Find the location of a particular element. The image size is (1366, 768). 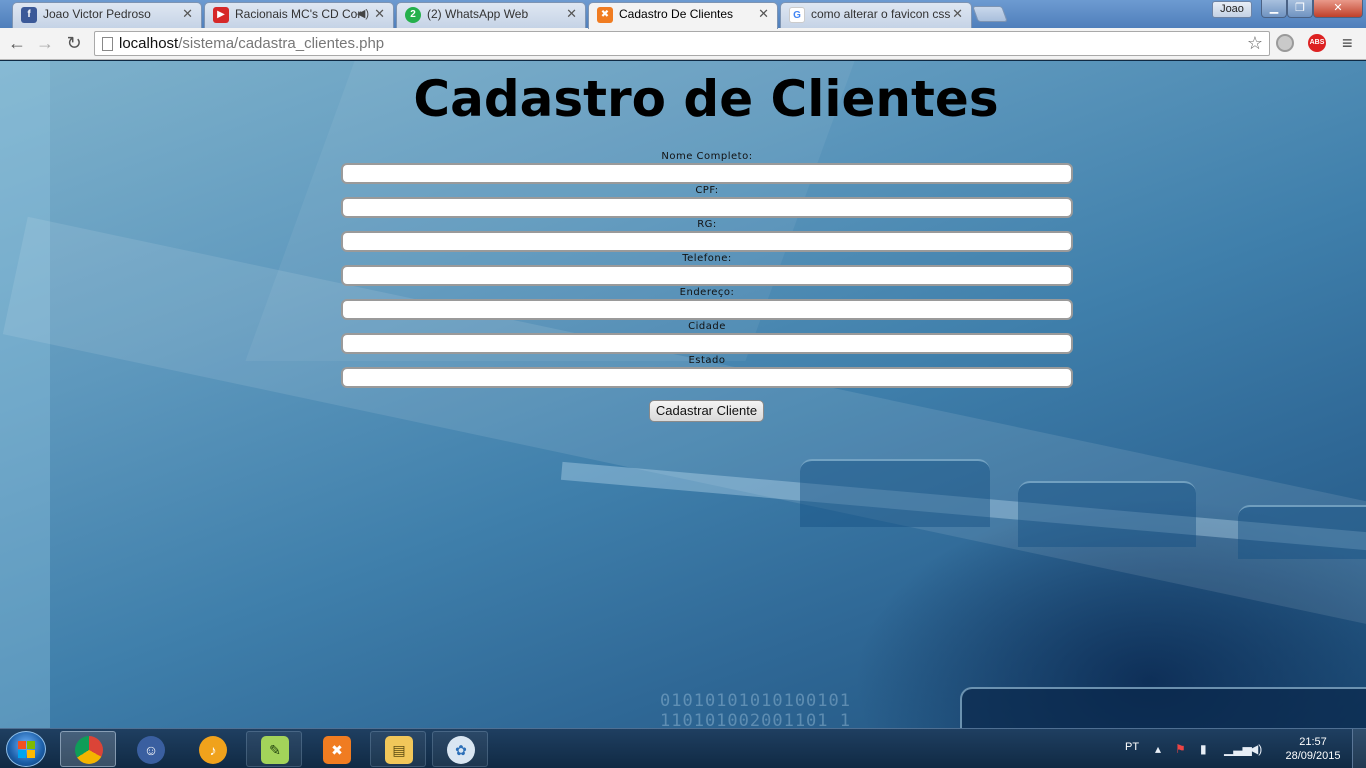

maximize-button: ❐ is located at coordinates (1300, 9).